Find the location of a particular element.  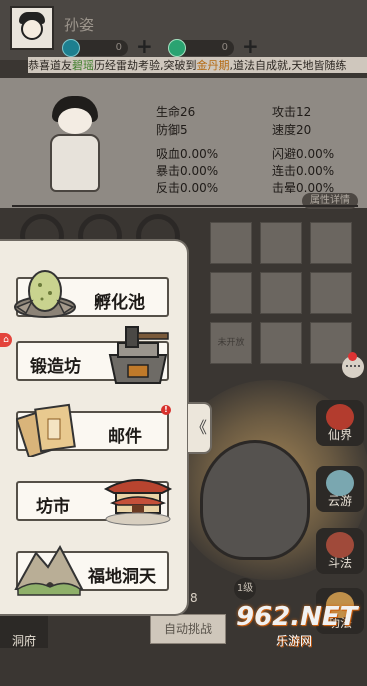

watermark-subtitle: 乐游网 is located at coordinates (294, 641).